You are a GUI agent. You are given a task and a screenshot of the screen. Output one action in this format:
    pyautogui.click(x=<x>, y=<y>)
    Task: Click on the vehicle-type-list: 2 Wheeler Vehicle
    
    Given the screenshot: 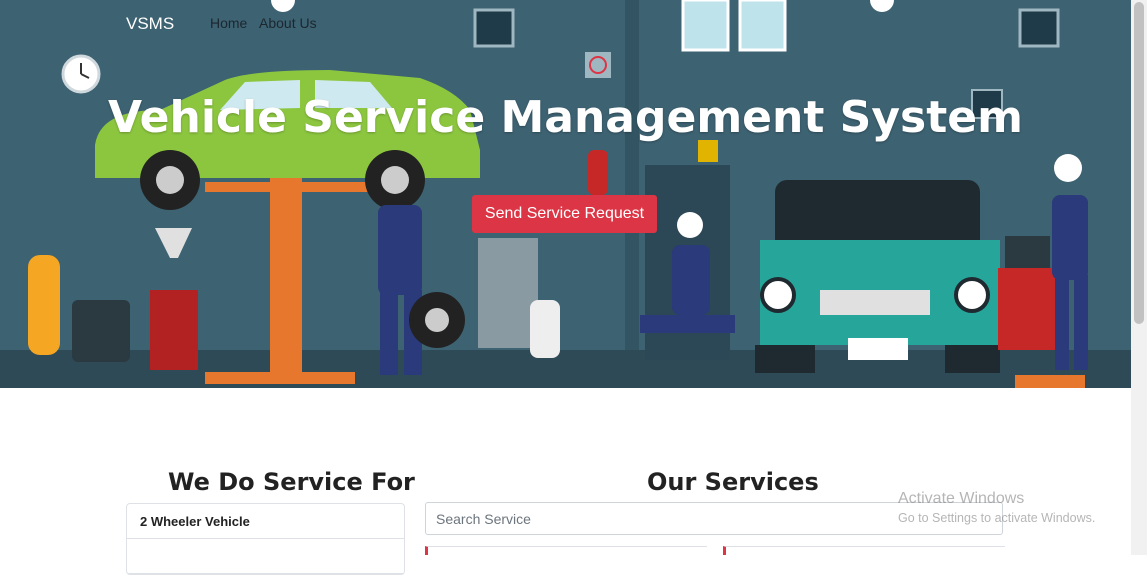 What is the action you would take?
    pyautogui.click(x=265, y=539)
    